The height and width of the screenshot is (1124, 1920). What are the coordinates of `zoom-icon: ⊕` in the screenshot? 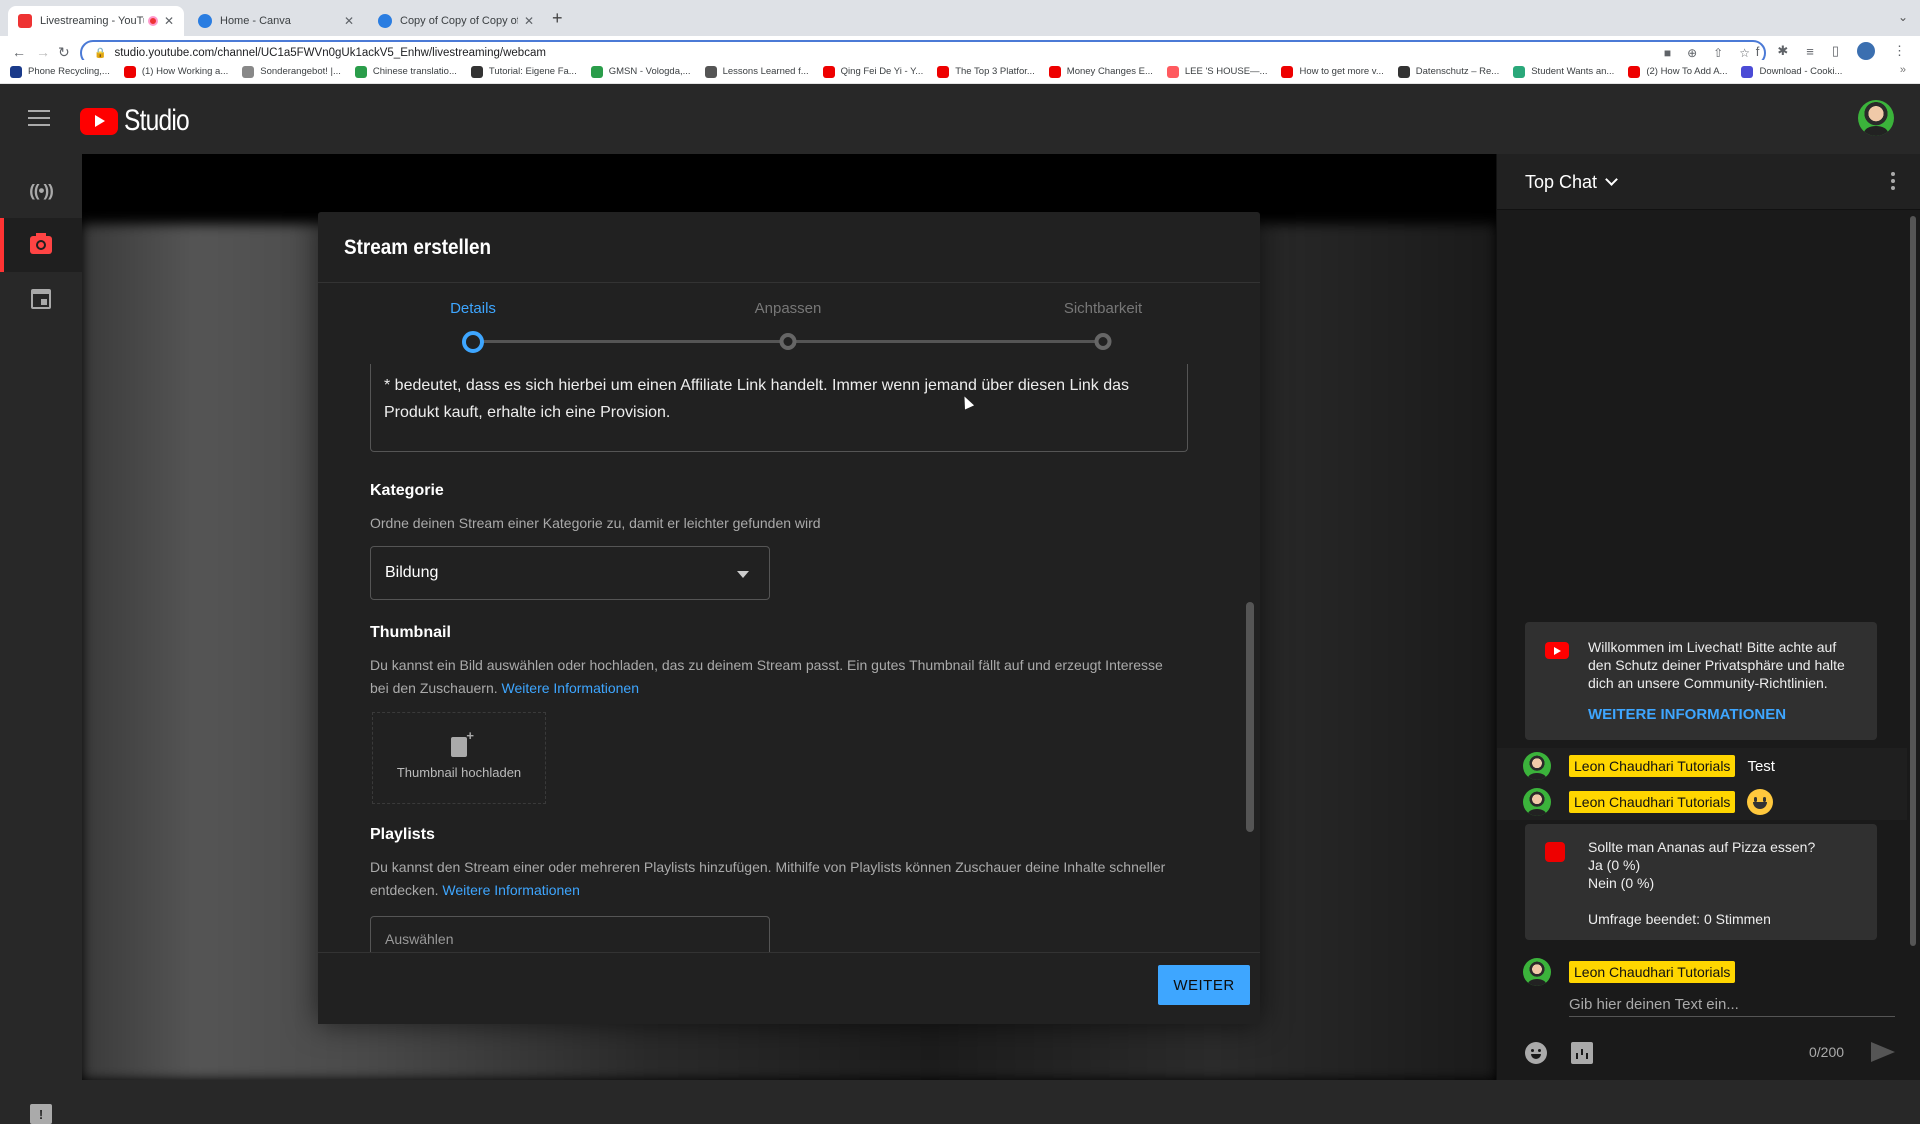 It's located at (1692, 53).